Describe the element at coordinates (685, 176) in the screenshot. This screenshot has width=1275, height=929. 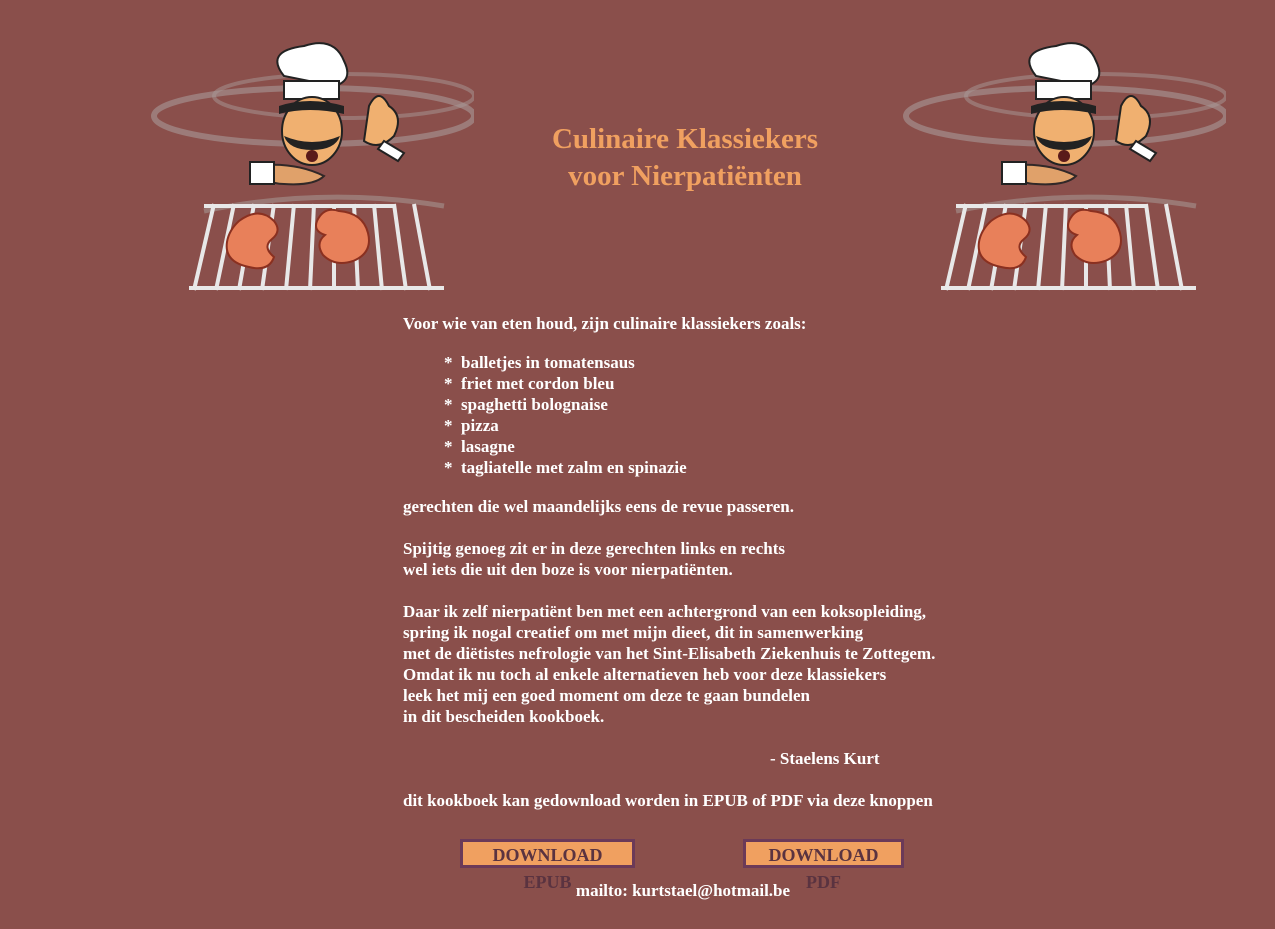
I see `title-line-2: voor Nierpatiënten` at that location.